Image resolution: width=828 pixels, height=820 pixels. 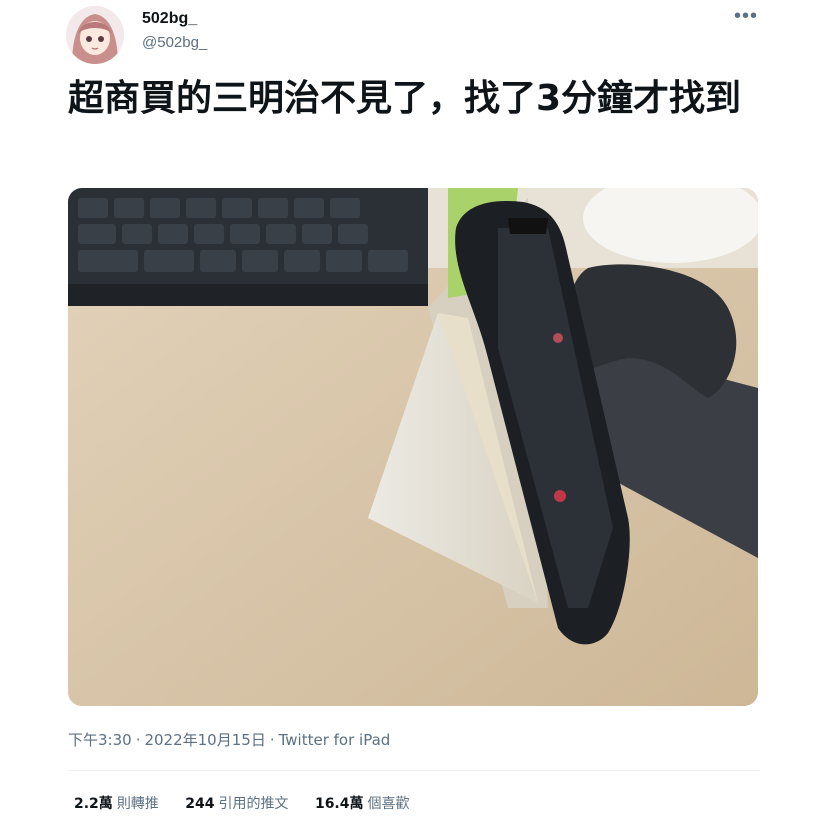 I want to click on tweet-date: 2022年10月15日, so click(x=204, y=740).